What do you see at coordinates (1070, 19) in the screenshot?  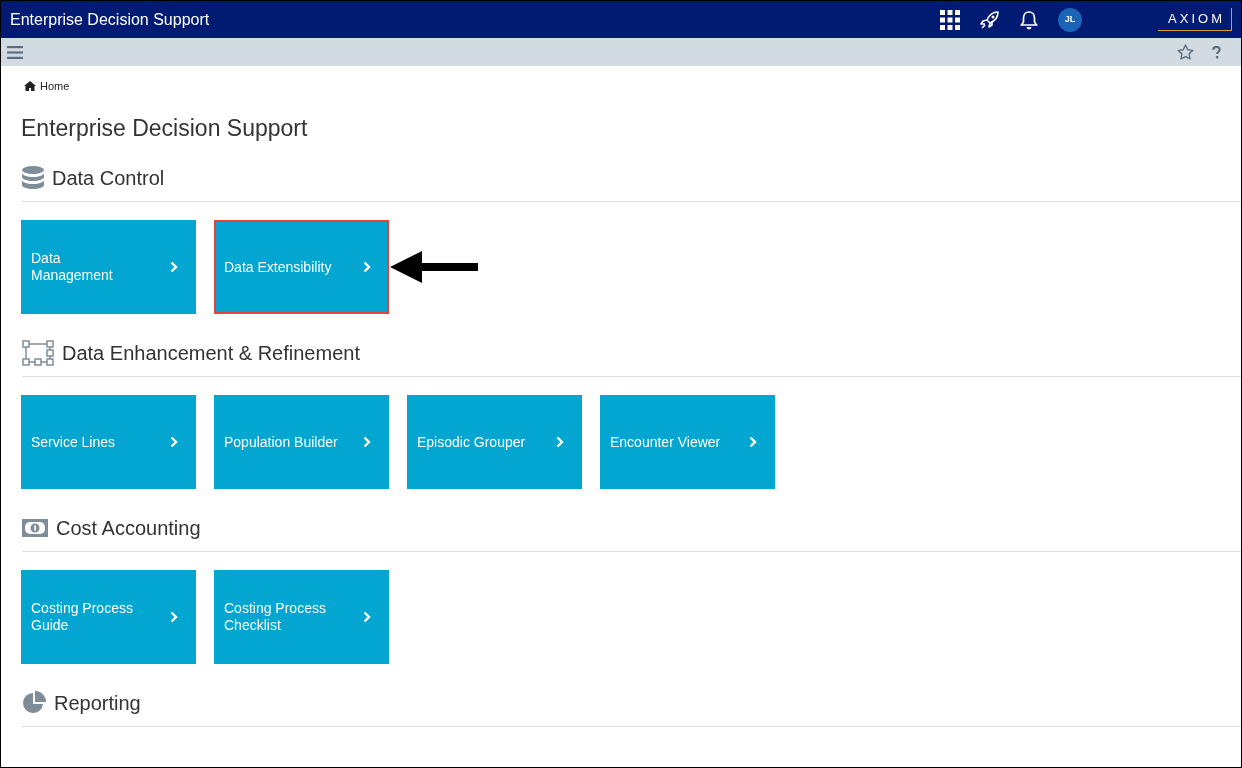 I see `user-avatar: JL` at bounding box center [1070, 19].